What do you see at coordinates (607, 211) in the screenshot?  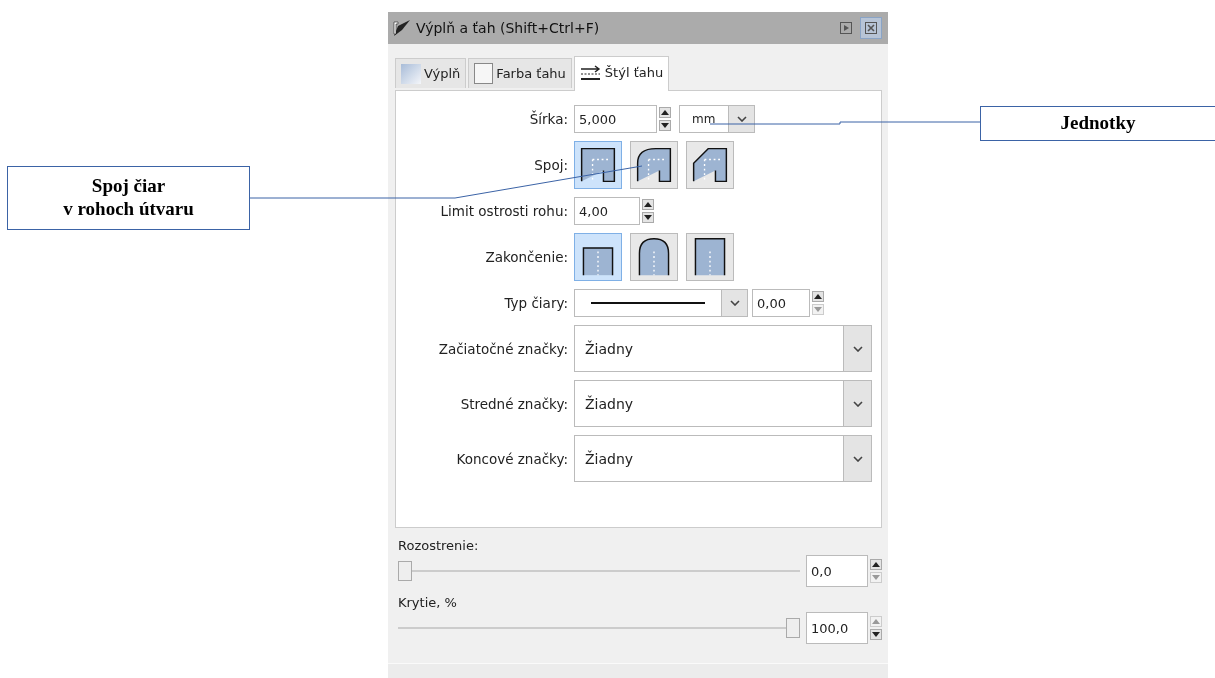 I see `miter-limit-field: 4,00` at bounding box center [607, 211].